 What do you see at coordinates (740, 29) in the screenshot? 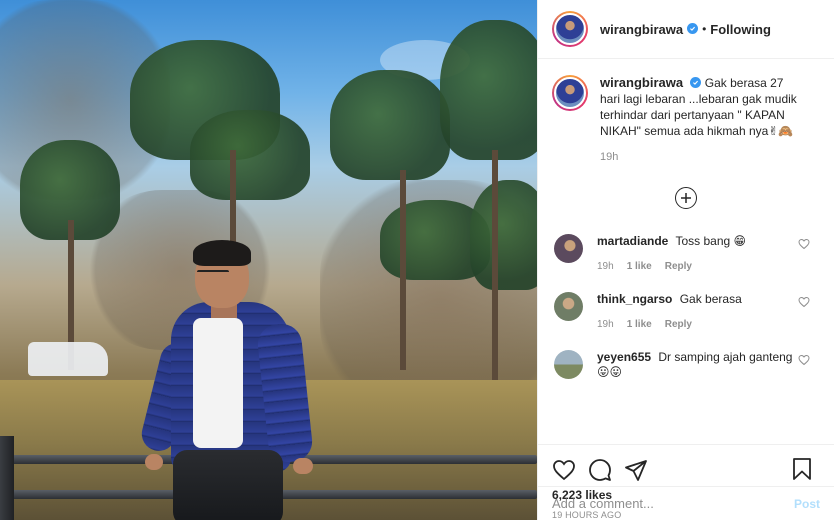
I see `following-button: Following` at bounding box center [740, 29].